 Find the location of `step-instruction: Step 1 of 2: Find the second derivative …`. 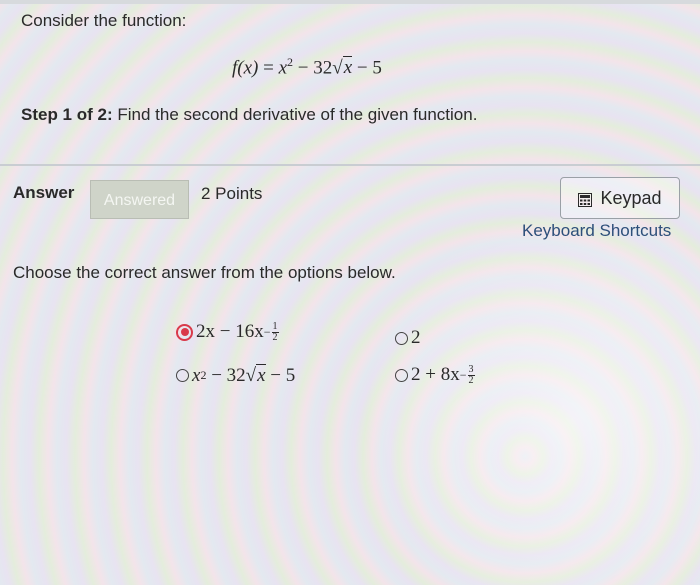

step-instruction: Step 1 of 2: Find the second derivative … is located at coordinates (249, 115).